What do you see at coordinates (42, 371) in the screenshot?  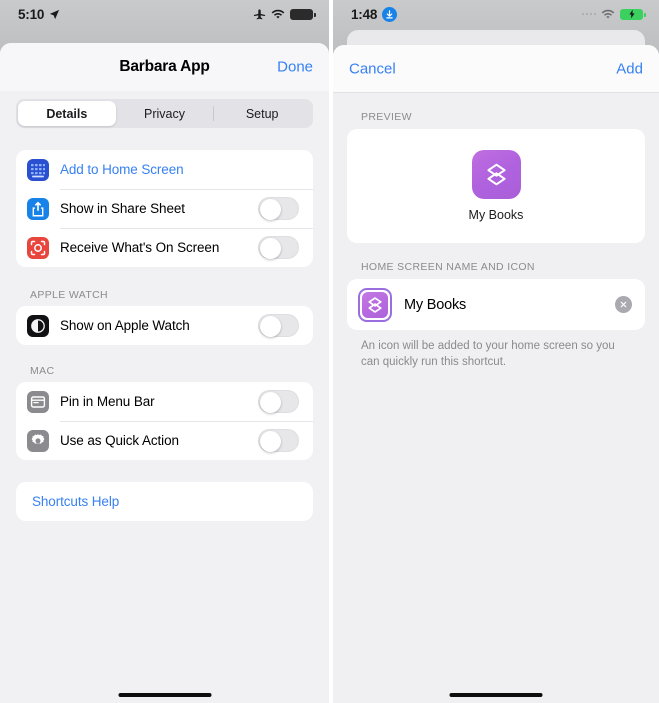 I see `mac-section-label: MAC` at bounding box center [42, 371].